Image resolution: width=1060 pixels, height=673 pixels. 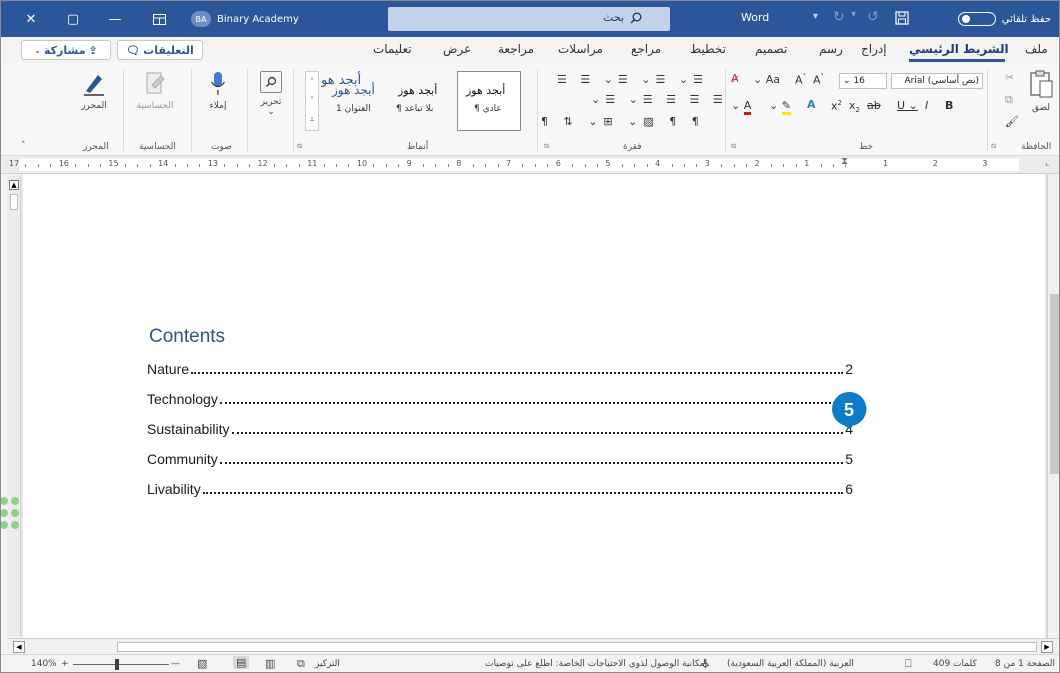 I want to click on clipboard-launcher-icon: ⧅, so click(x=993, y=146).